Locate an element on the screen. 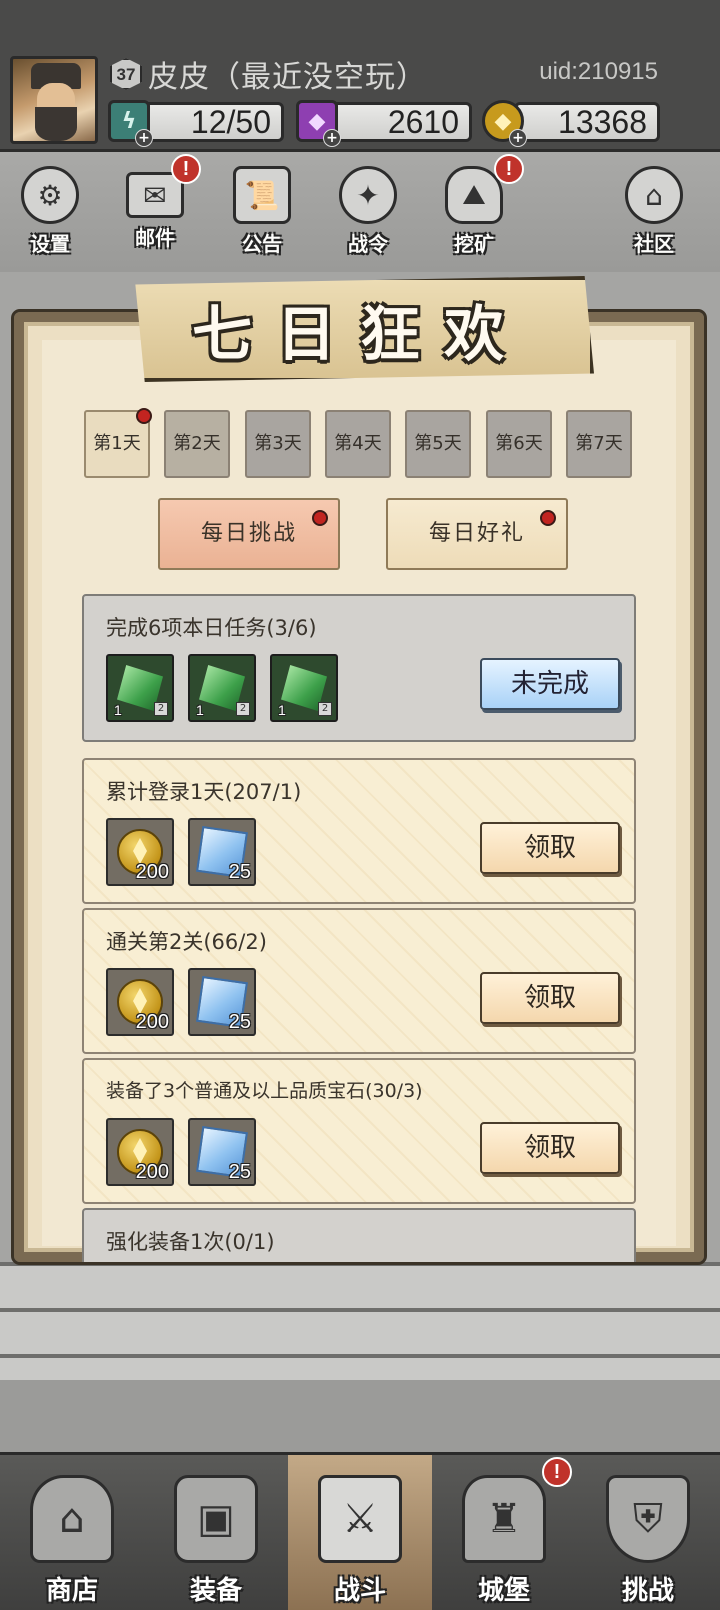  tab-day-7-label: 第7天 is located at coordinates (599, 443).